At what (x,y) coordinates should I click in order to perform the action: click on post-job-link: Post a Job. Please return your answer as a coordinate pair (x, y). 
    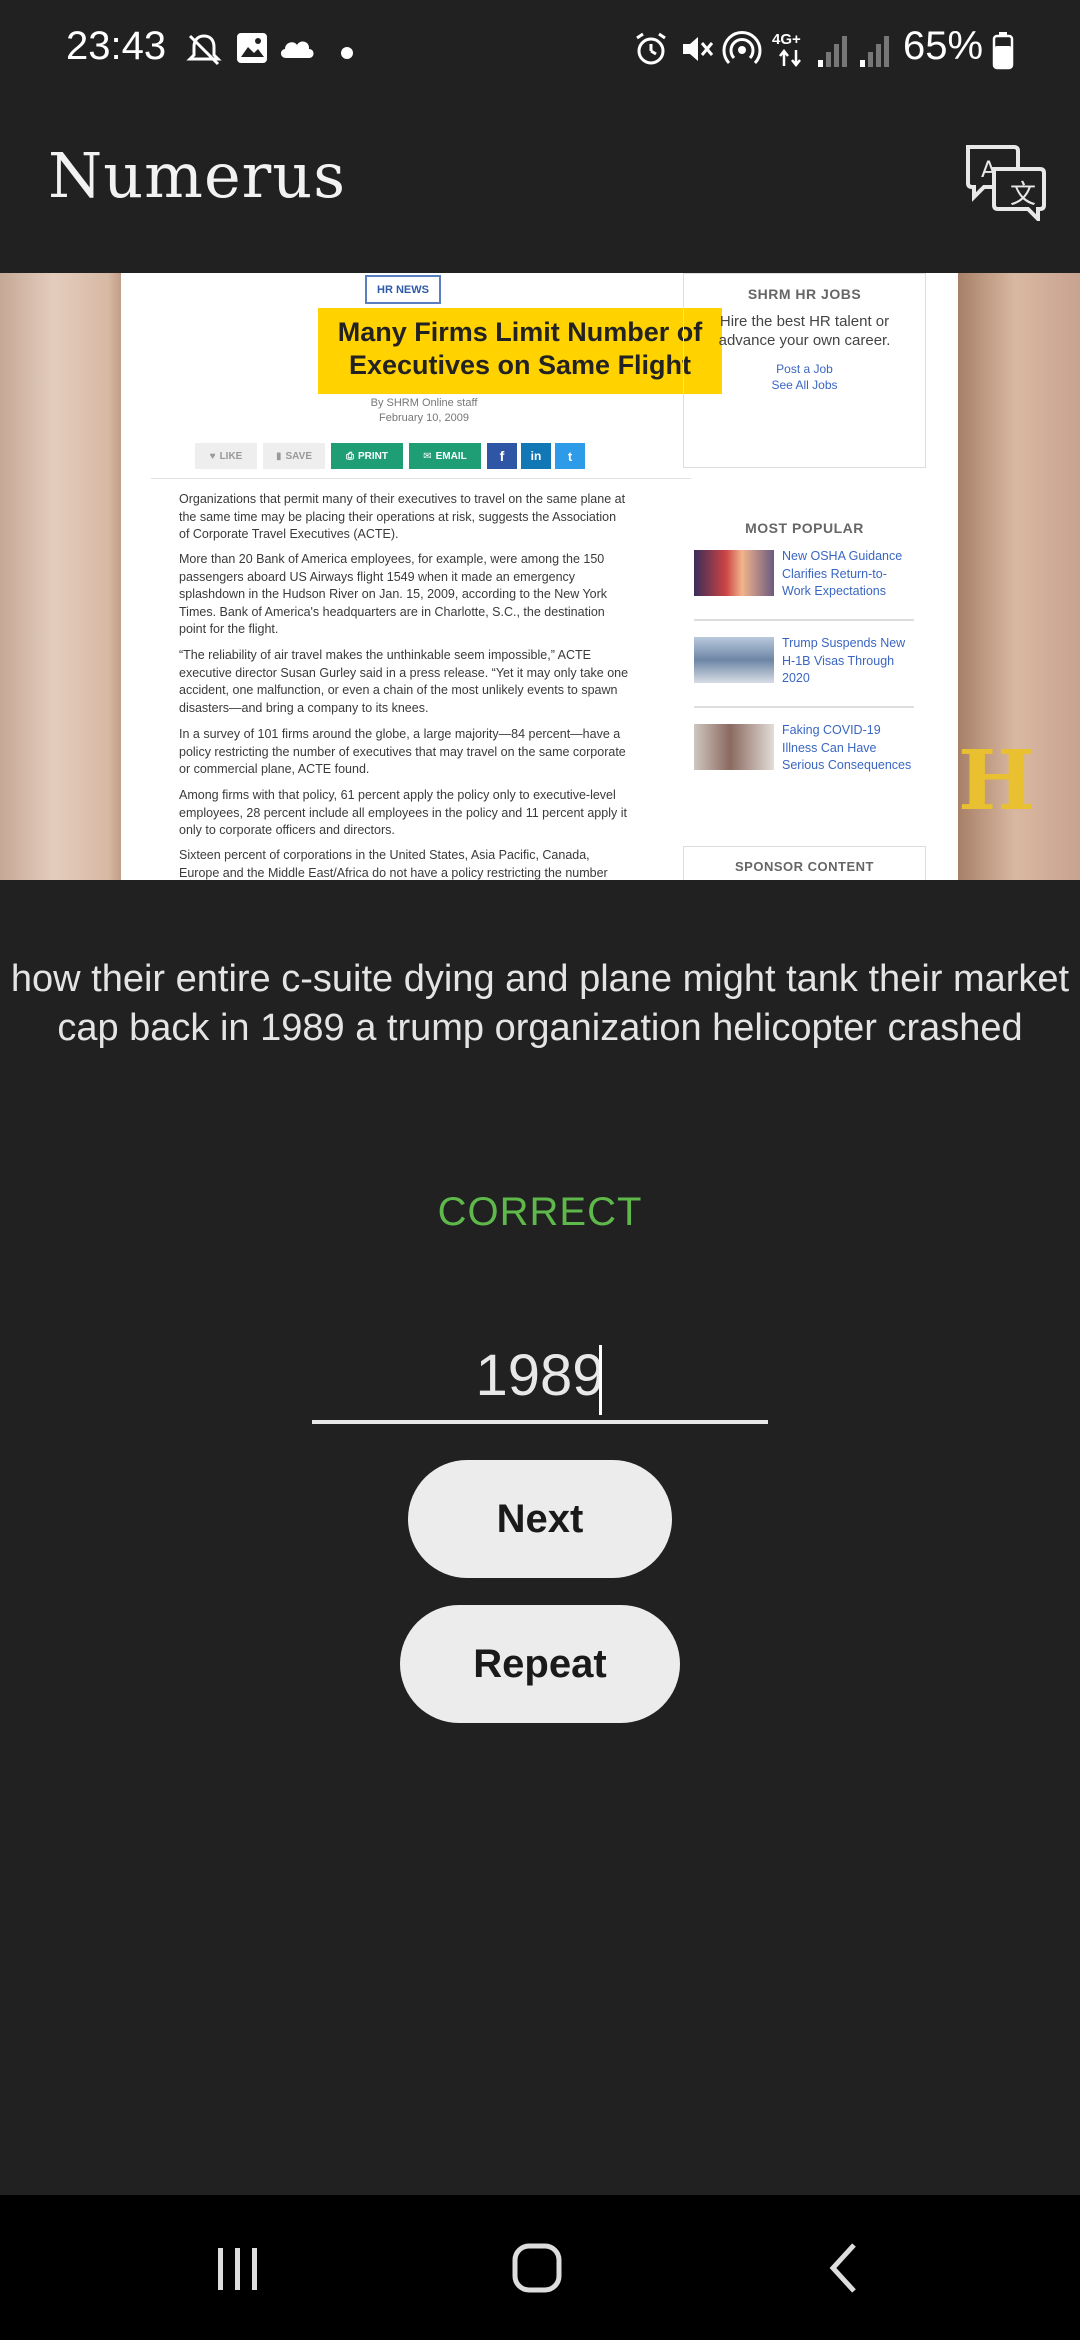
    Looking at the image, I should click on (804, 369).